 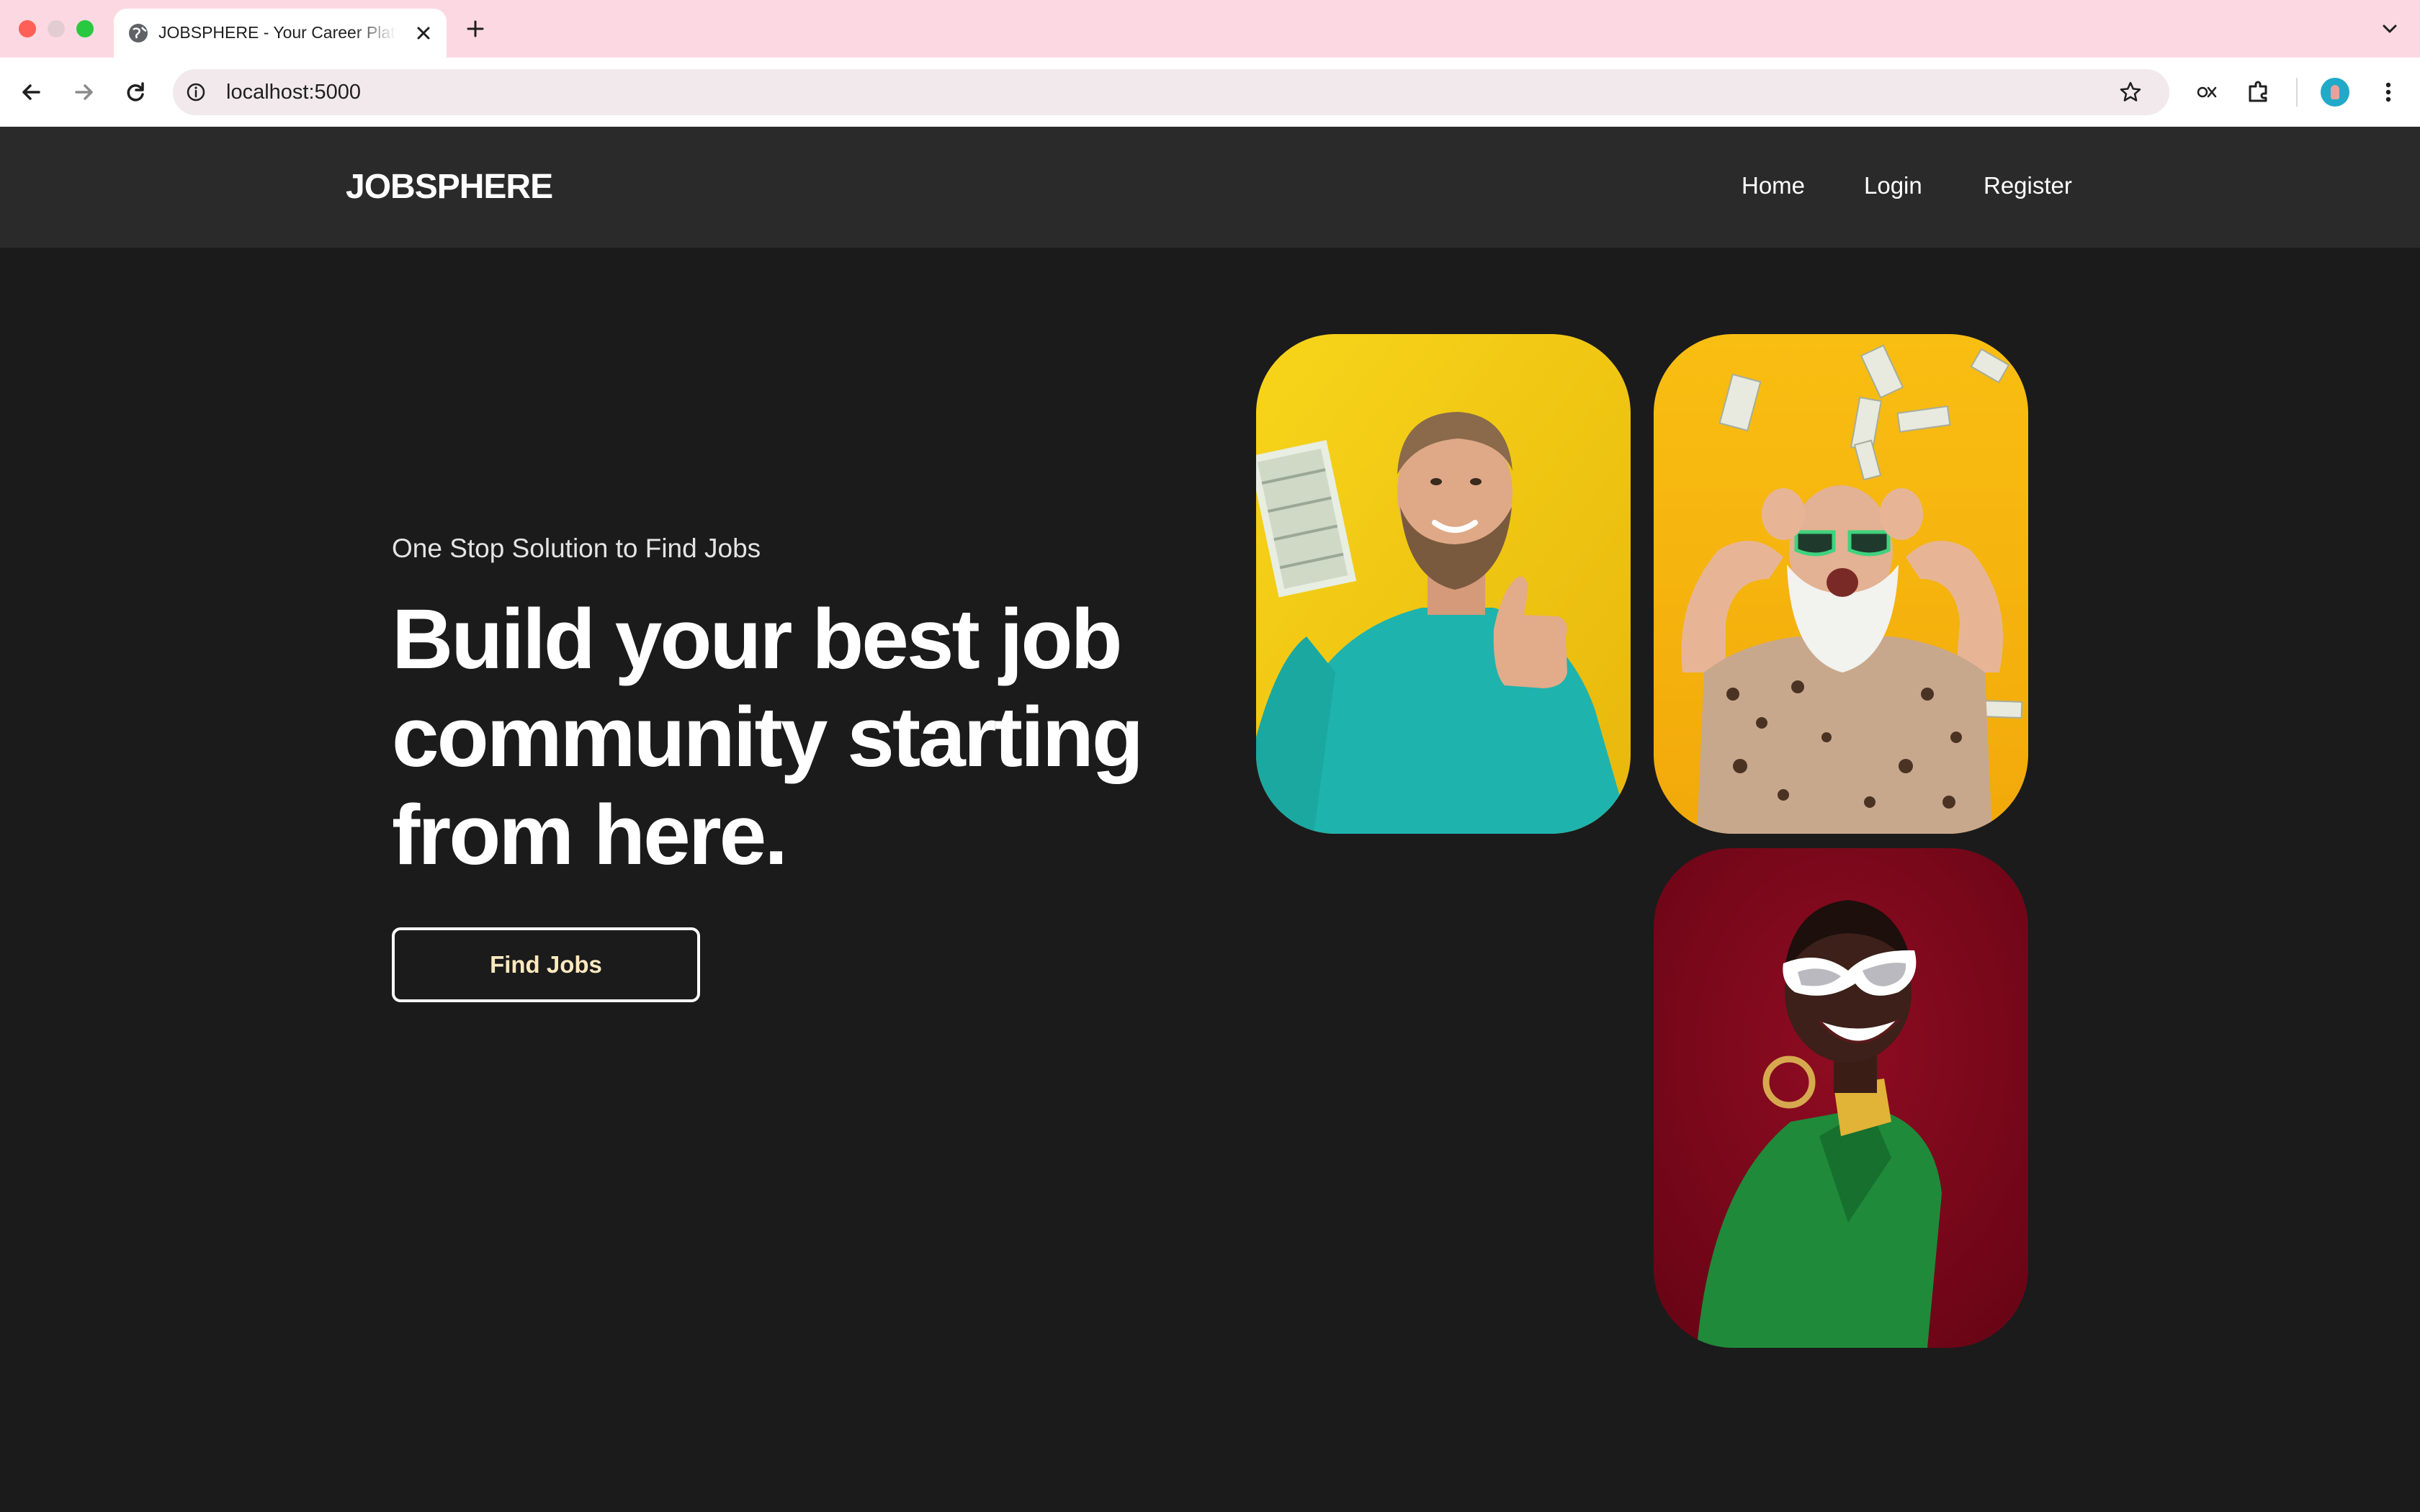 I want to click on more-menu-icon, so click(x=2388, y=92).